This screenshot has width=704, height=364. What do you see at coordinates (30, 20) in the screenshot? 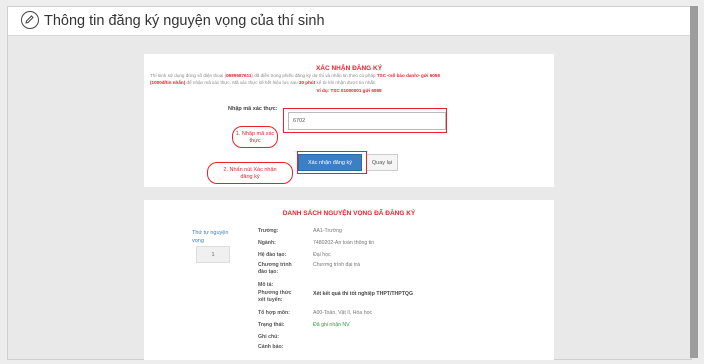
I see `edit-icon` at bounding box center [30, 20].